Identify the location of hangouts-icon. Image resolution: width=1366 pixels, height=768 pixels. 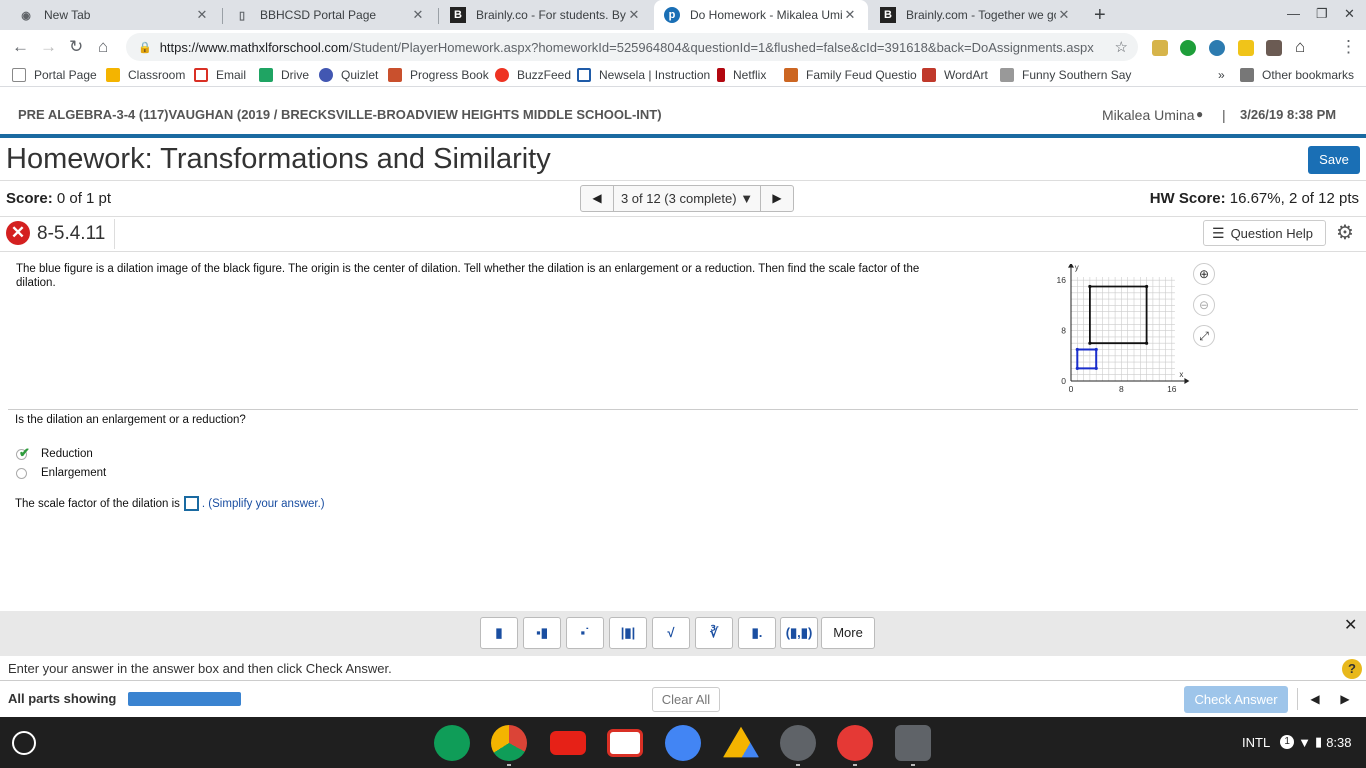
(452, 743).